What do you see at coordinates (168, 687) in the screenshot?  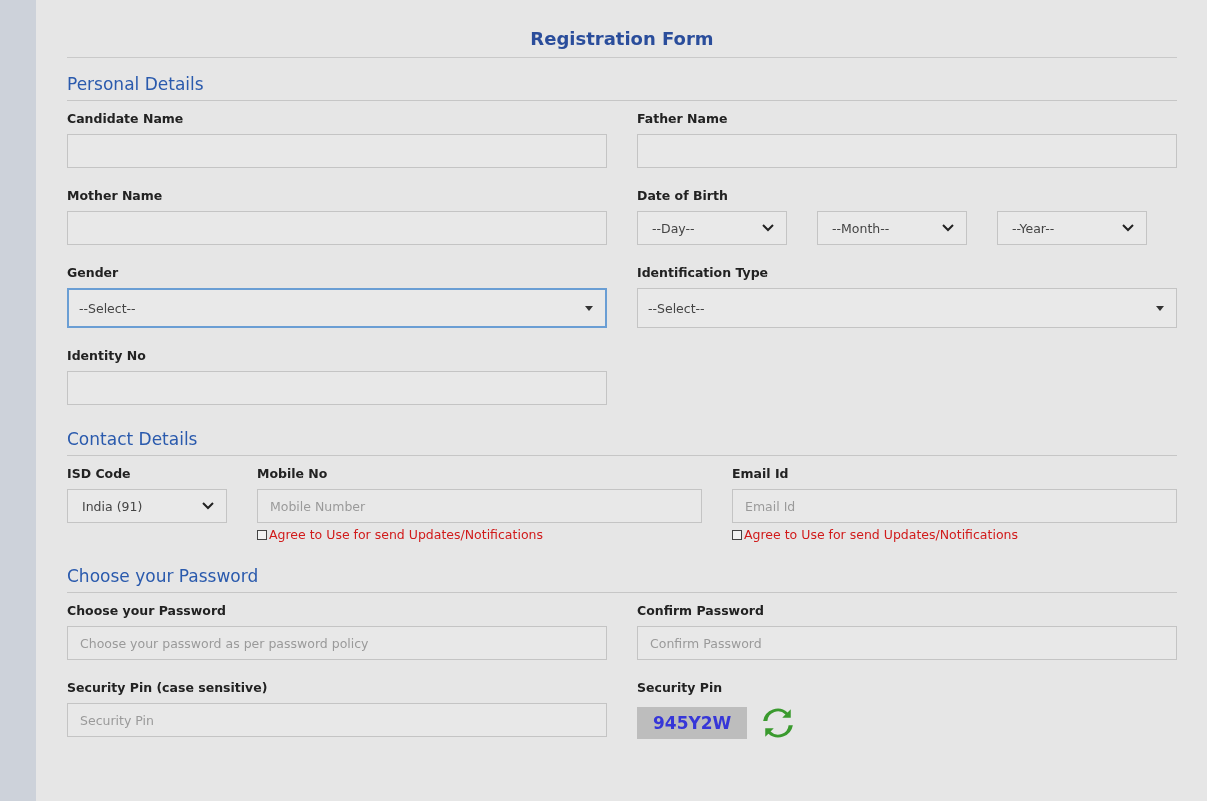 I see `field-label: Security Pin (case sensitive)` at bounding box center [168, 687].